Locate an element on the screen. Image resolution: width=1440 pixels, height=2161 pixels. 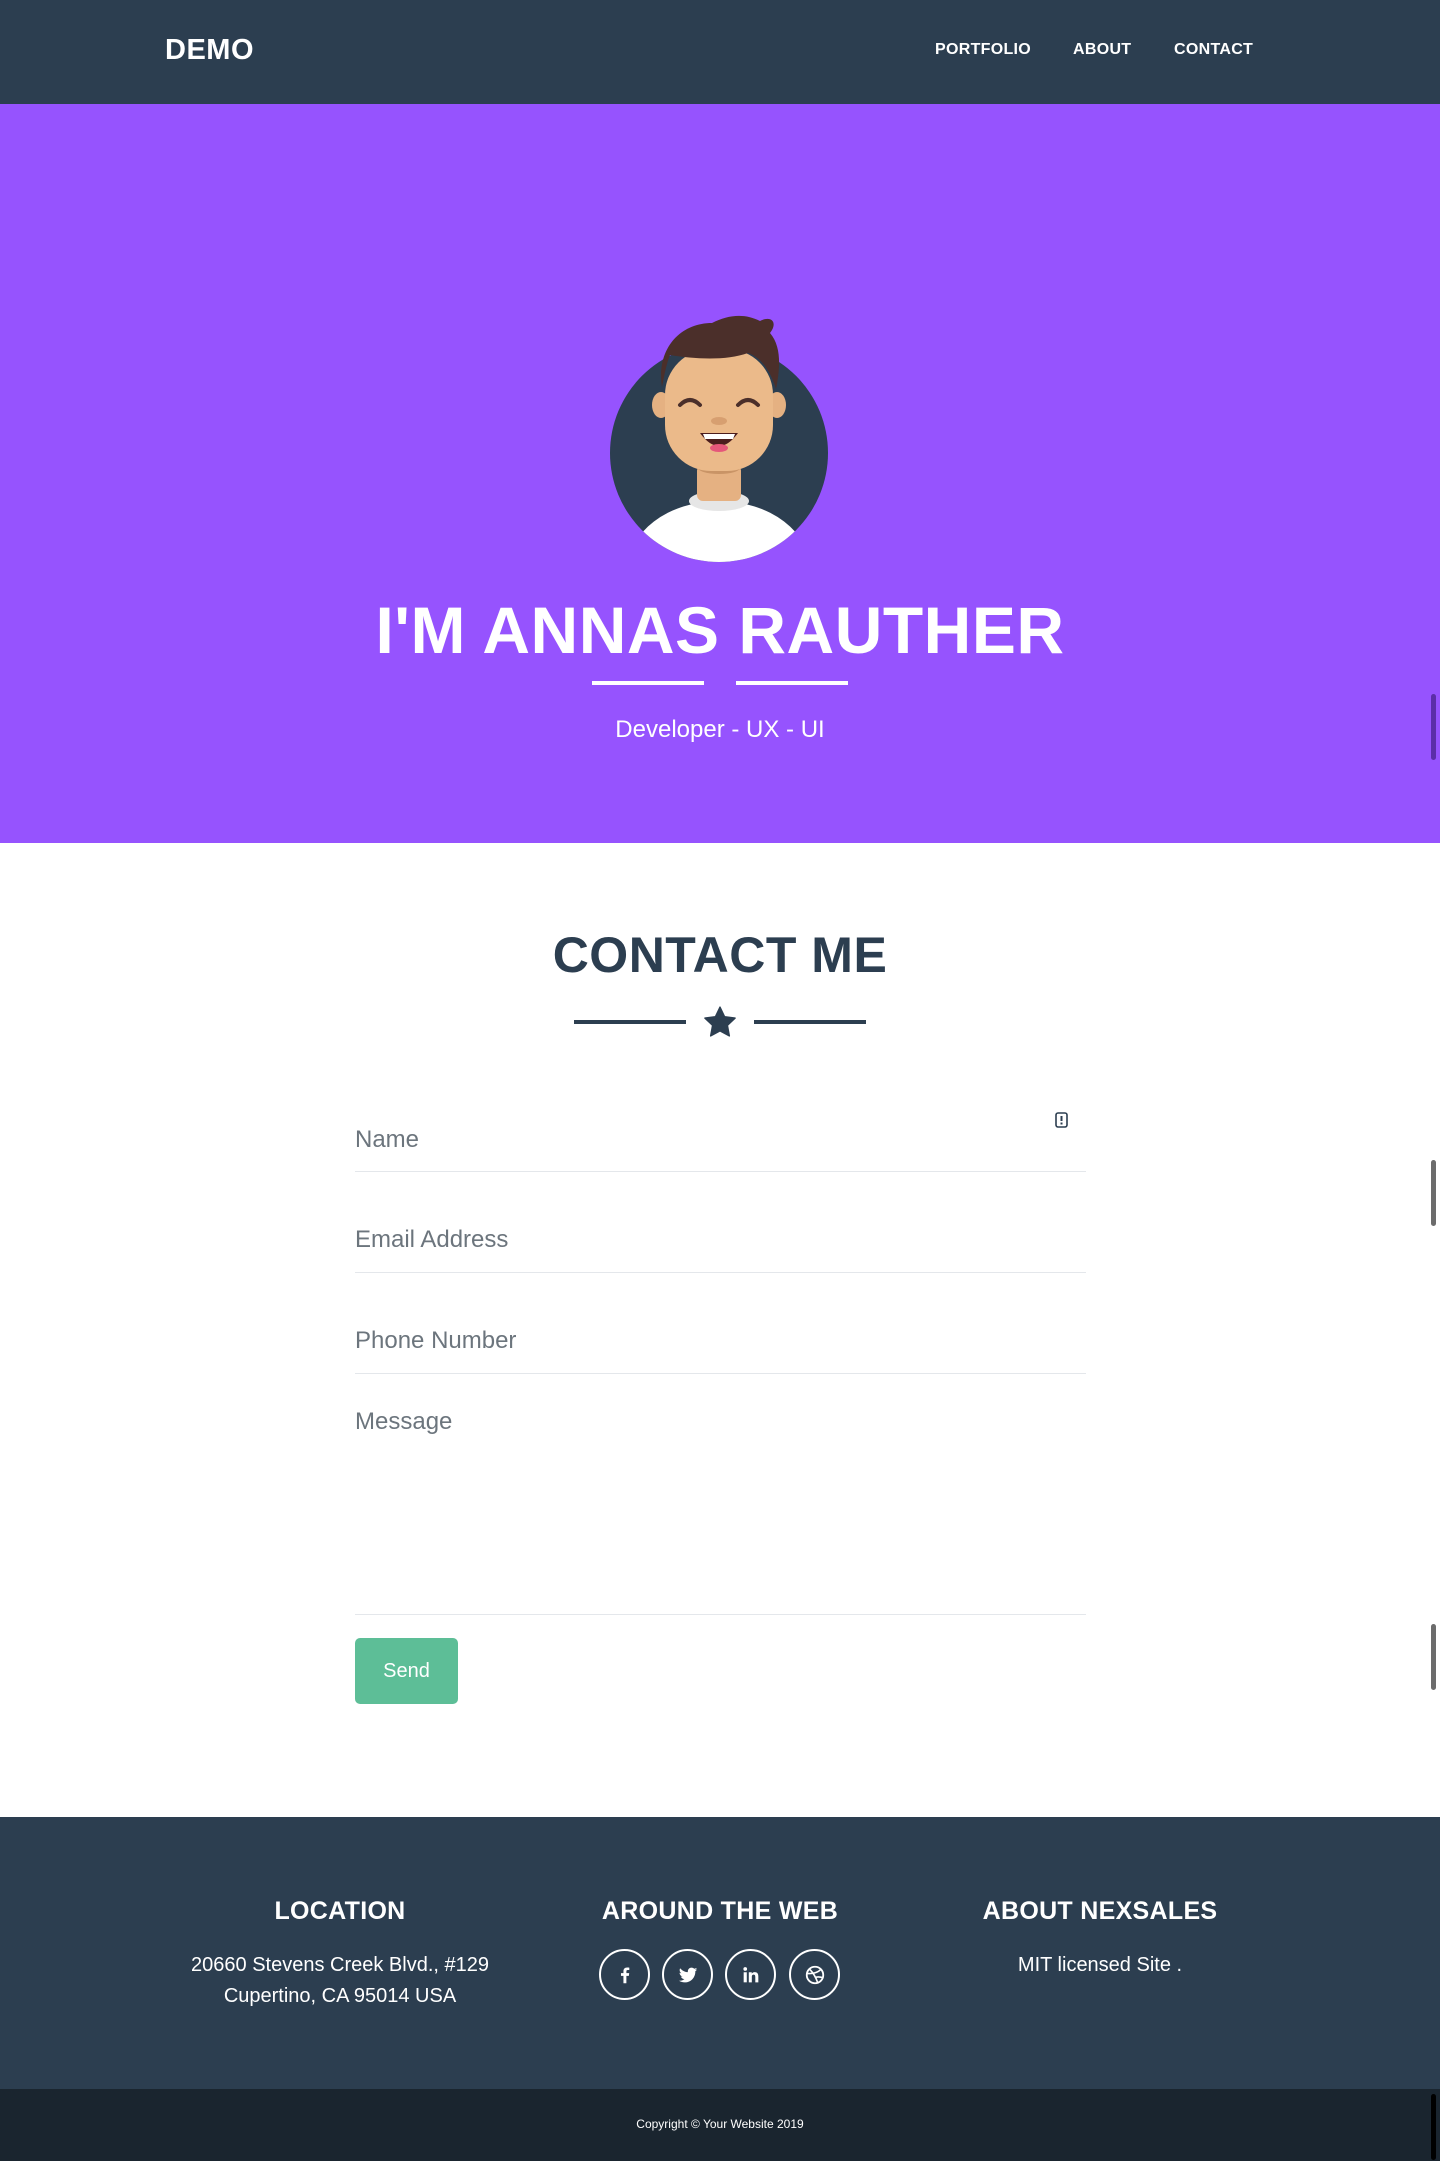
copyright-text: Copyright © Your Website 2019 is located at coordinates (720, 2124).